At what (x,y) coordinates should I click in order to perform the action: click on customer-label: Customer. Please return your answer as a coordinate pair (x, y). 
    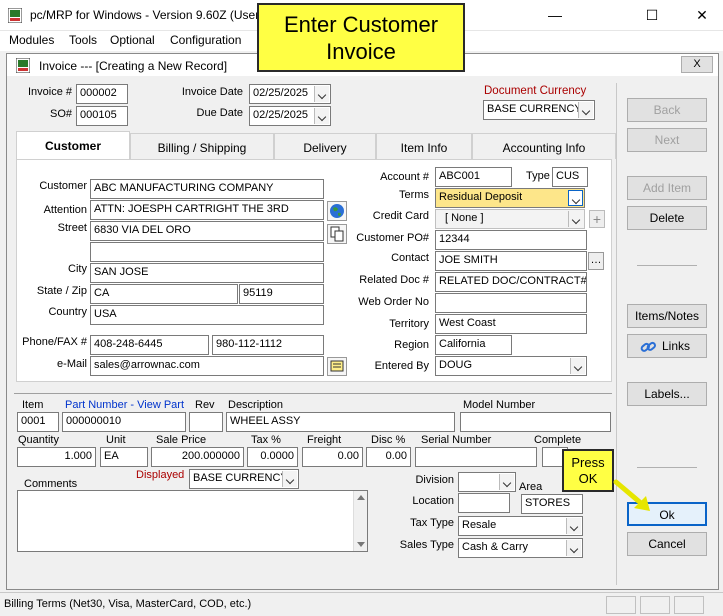
    Looking at the image, I should click on (63, 186).